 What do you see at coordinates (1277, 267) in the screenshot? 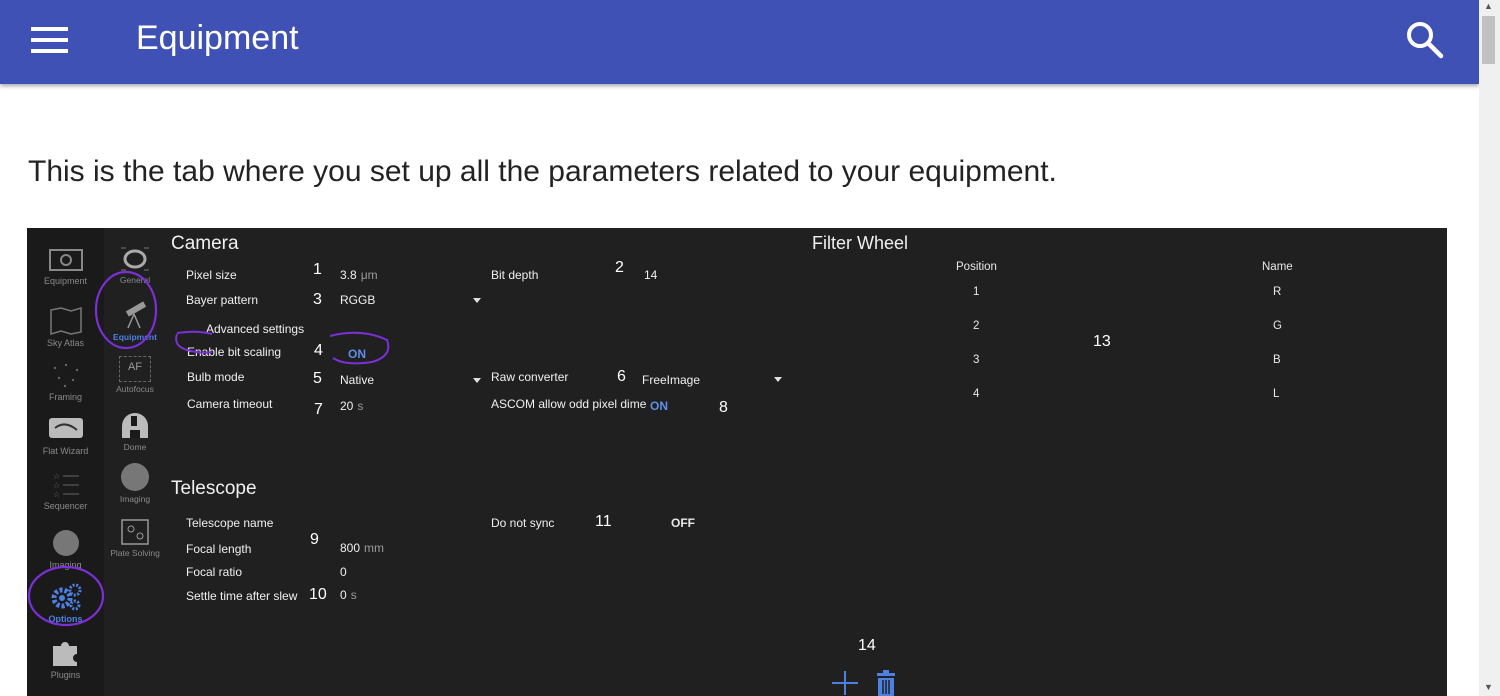
I see `name-column-header: Name` at bounding box center [1277, 267].